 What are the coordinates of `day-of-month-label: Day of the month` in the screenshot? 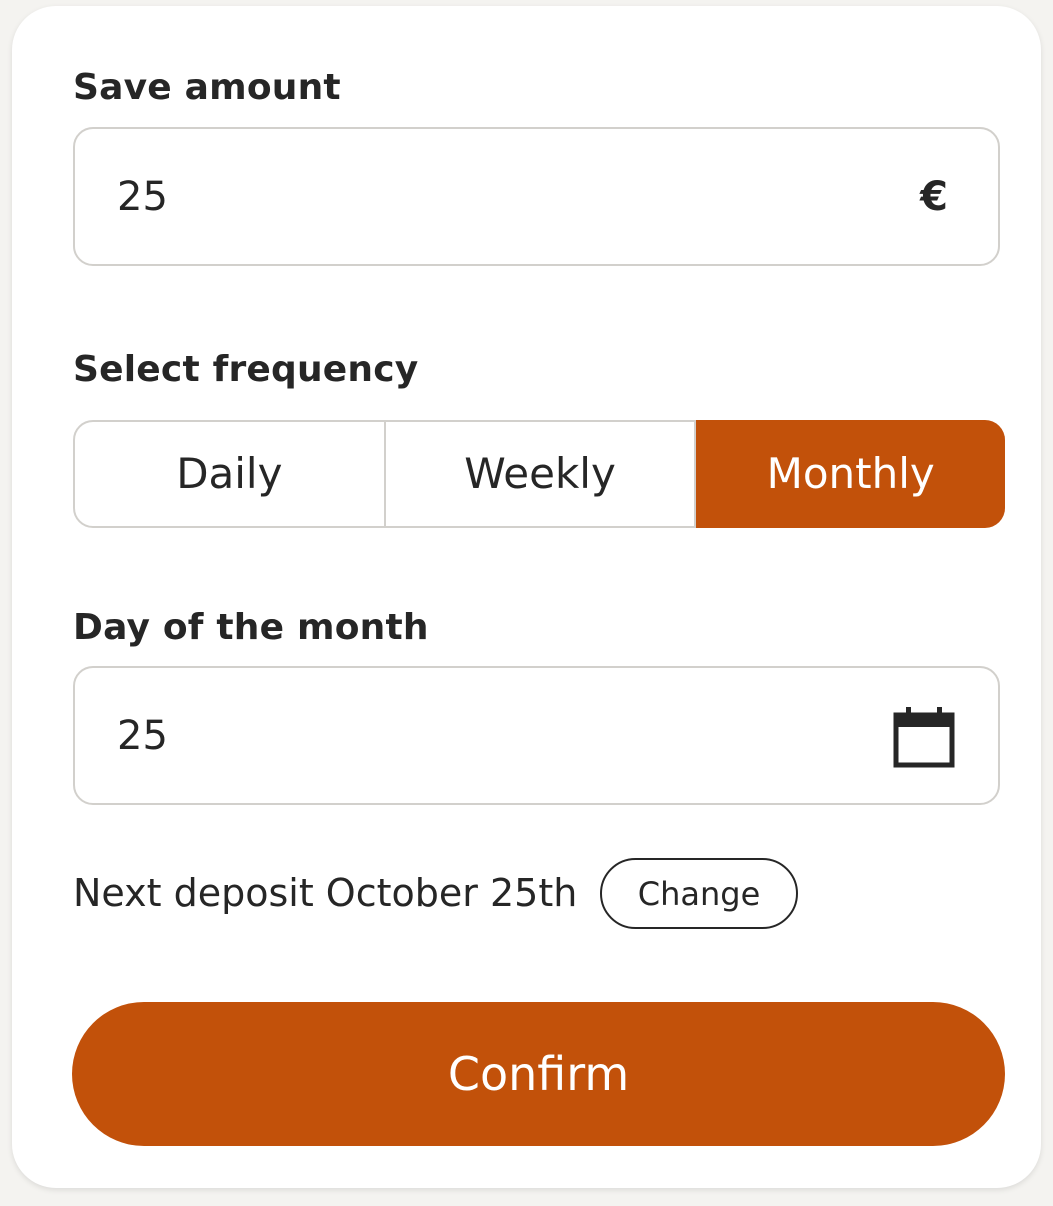 It's located at (251, 627).